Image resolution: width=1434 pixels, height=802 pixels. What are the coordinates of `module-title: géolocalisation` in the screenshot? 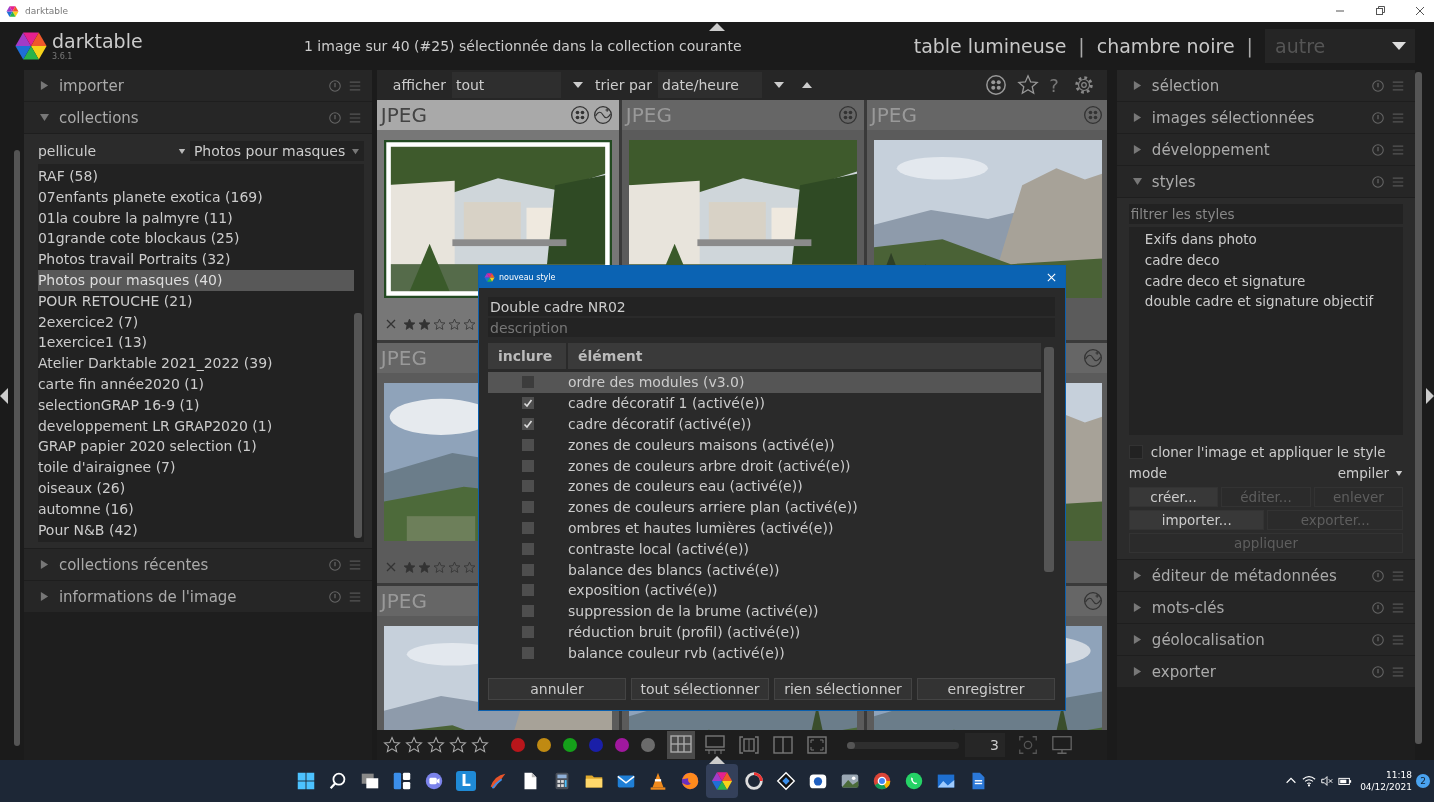 It's located at (1208, 639).